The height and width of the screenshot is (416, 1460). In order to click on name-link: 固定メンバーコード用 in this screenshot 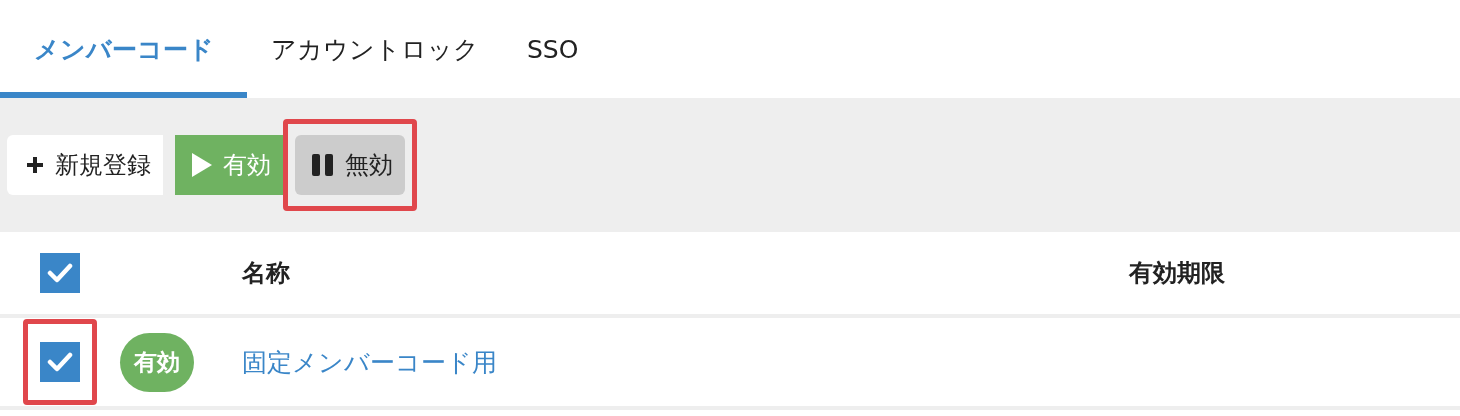, I will do `click(369, 362)`.